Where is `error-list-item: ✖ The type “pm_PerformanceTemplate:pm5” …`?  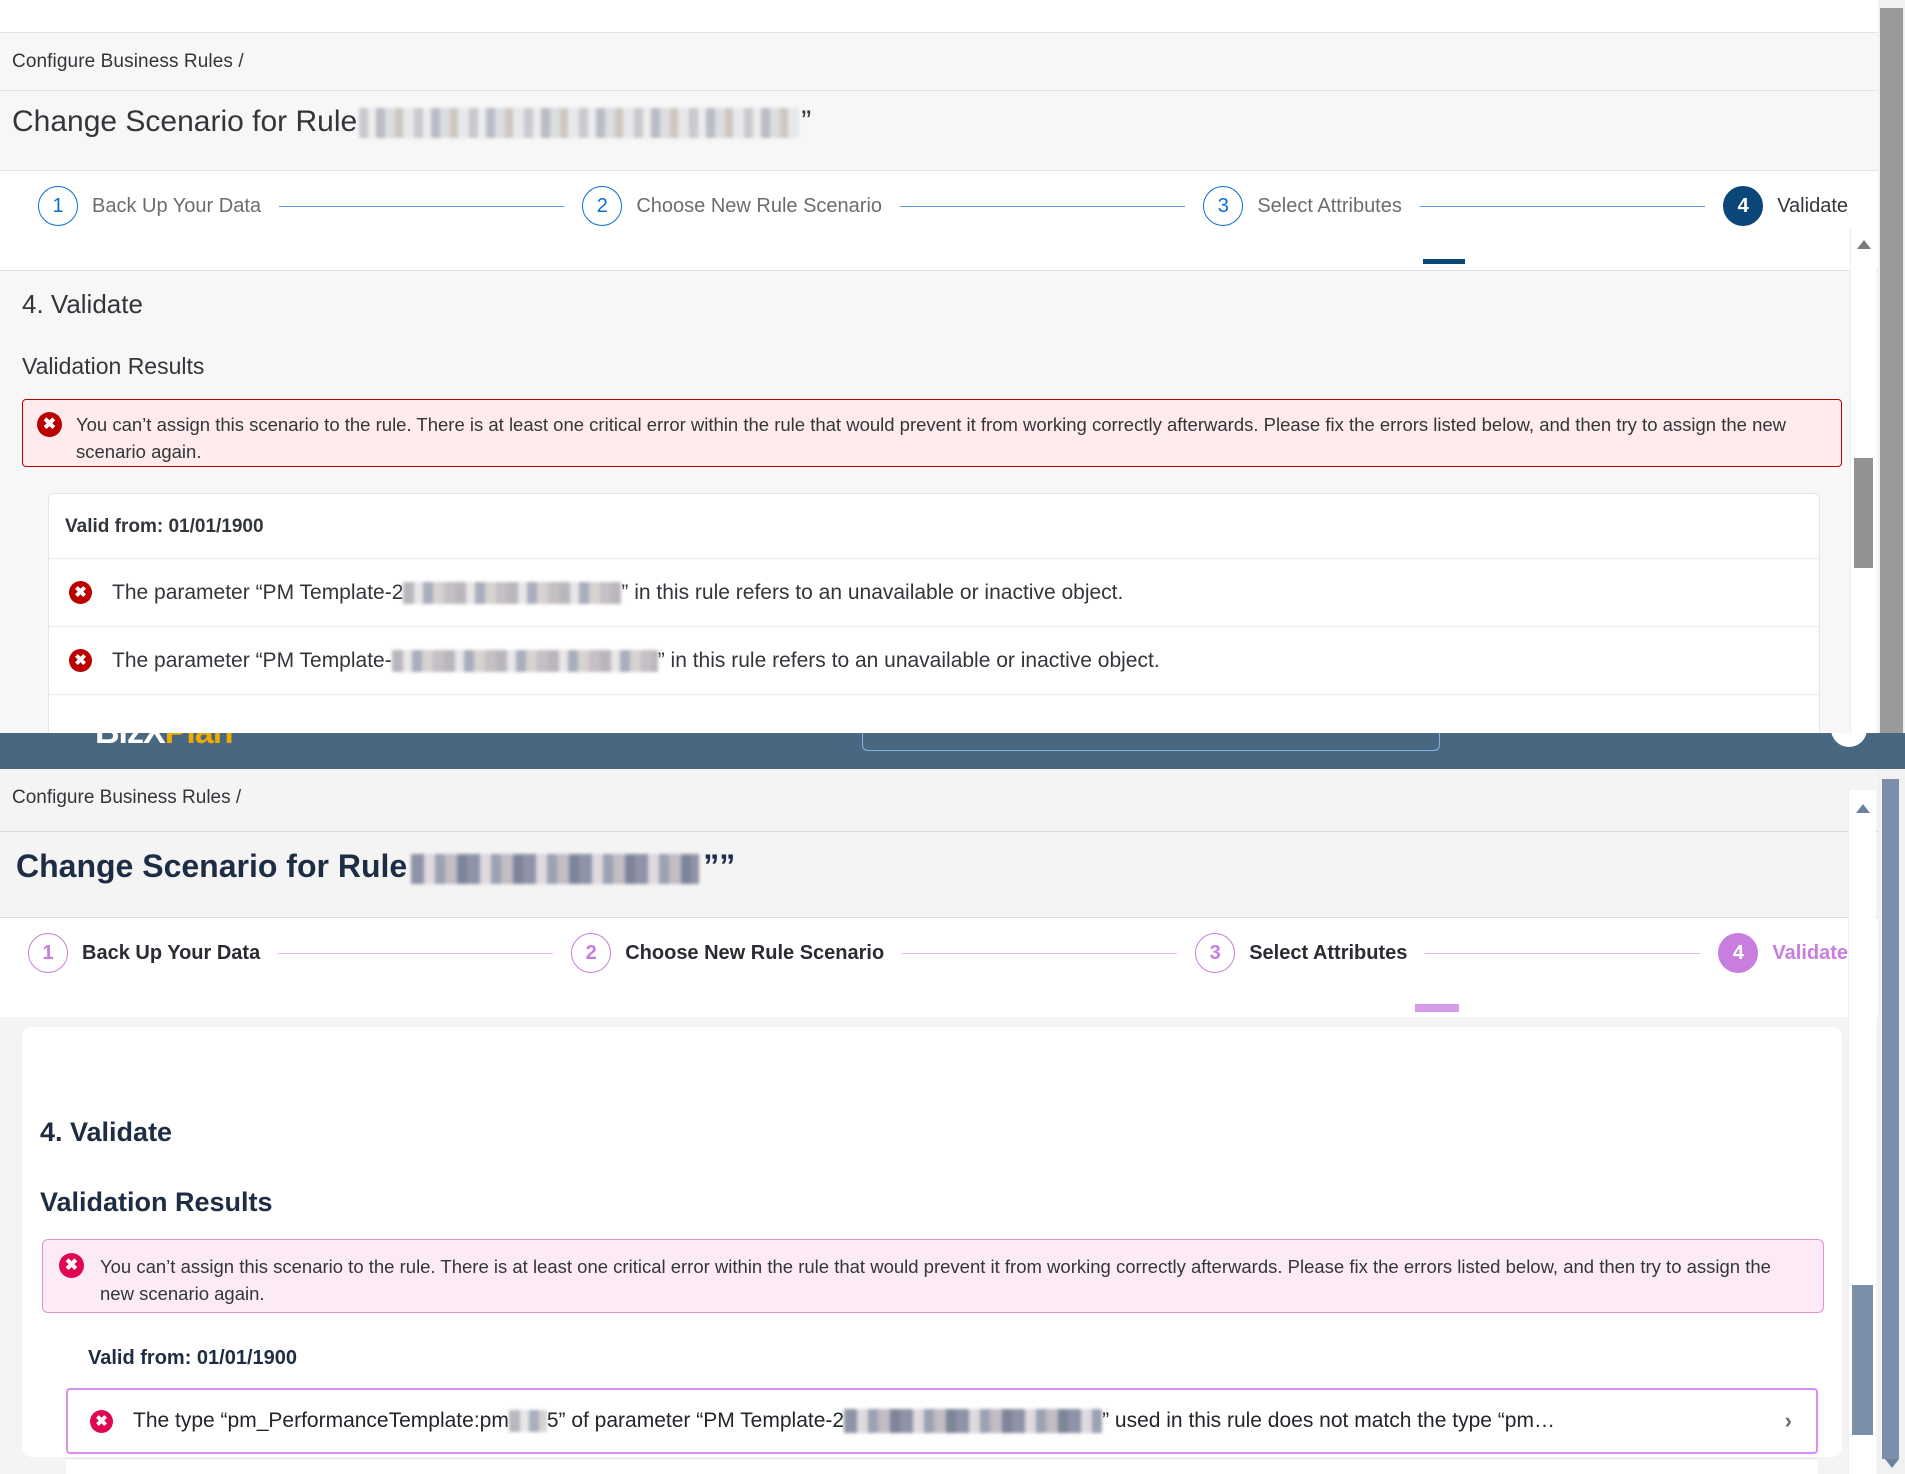 error-list-item: ✖ The type “pm_PerformanceTemplate:pm5” … is located at coordinates (942, 1466).